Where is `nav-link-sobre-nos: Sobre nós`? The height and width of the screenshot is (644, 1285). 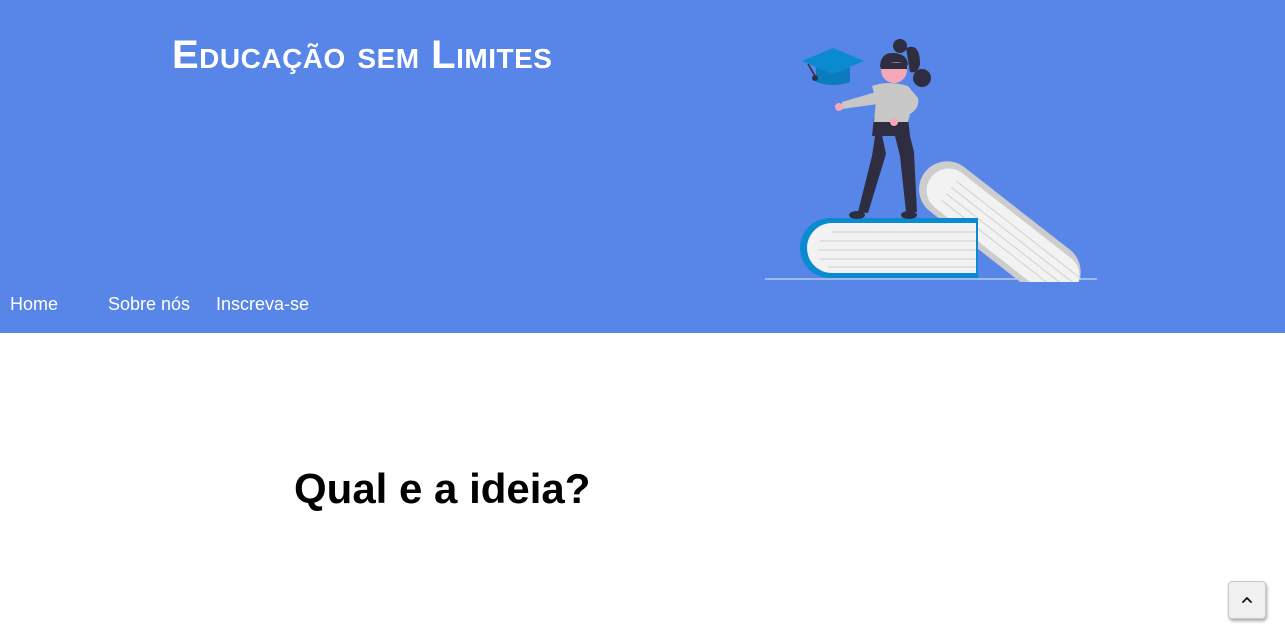 nav-link-sobre-nos: Sobre nós is located at coordinates (149, 304).